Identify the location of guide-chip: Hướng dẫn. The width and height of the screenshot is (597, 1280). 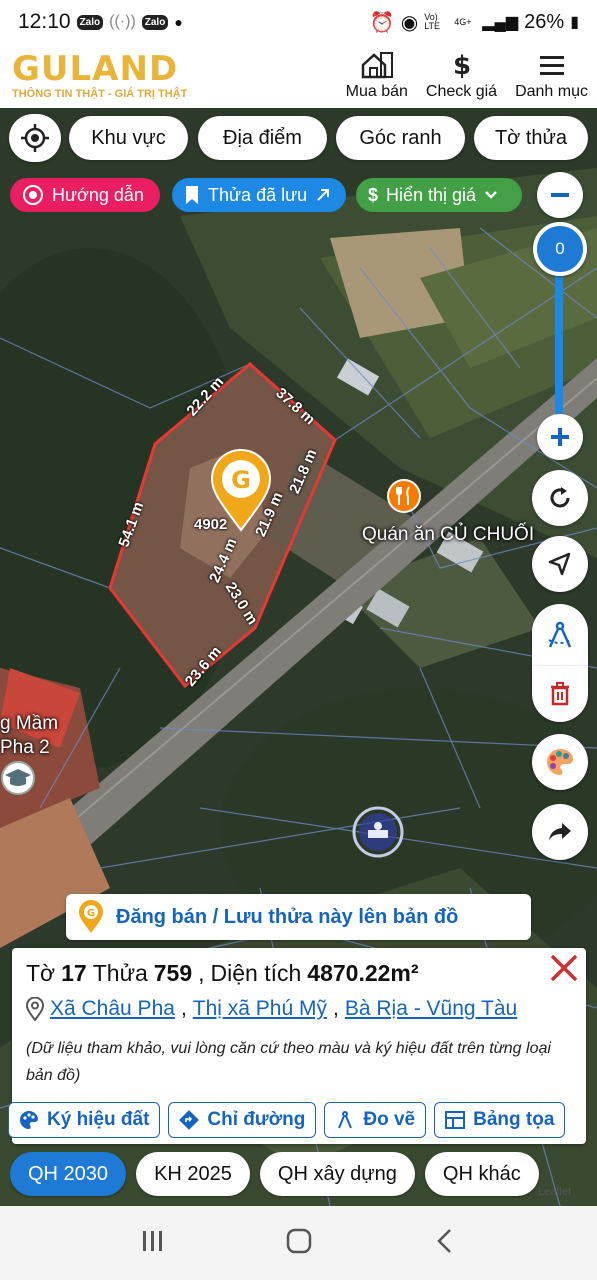
(85, 195).